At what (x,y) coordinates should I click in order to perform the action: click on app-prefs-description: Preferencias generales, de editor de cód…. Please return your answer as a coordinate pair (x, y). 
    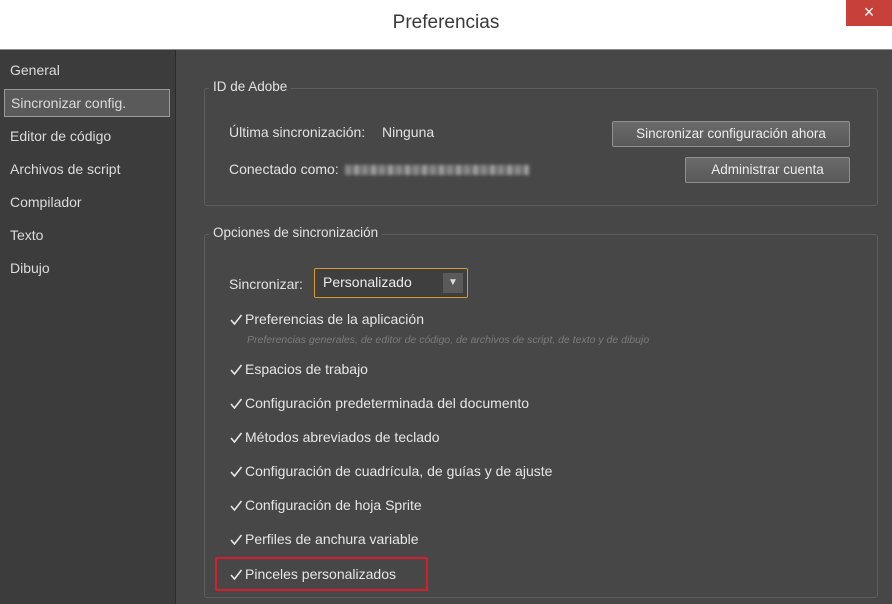
    Looking at the image, I should click on (448, 340).